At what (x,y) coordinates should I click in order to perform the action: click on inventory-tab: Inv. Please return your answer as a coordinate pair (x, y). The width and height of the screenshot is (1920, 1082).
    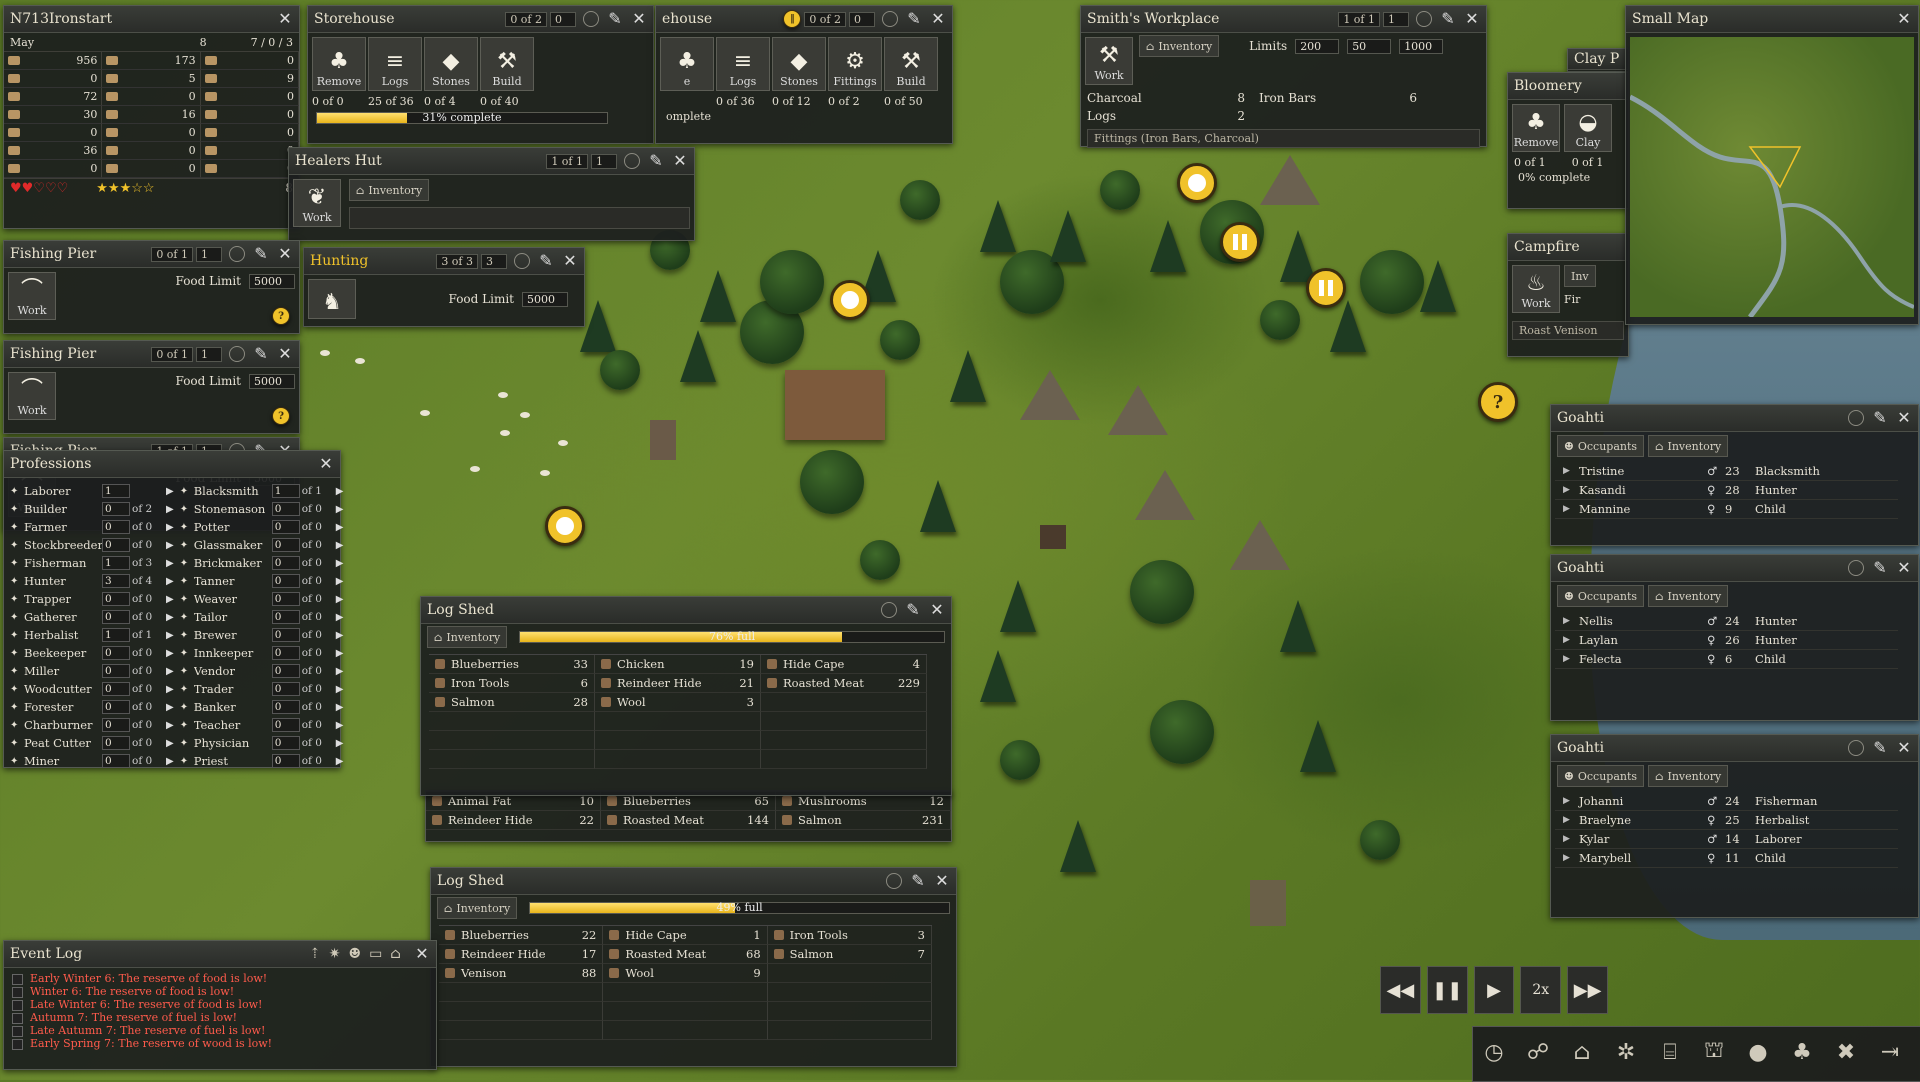
    Looking at the image, I should click on (1580, 276).